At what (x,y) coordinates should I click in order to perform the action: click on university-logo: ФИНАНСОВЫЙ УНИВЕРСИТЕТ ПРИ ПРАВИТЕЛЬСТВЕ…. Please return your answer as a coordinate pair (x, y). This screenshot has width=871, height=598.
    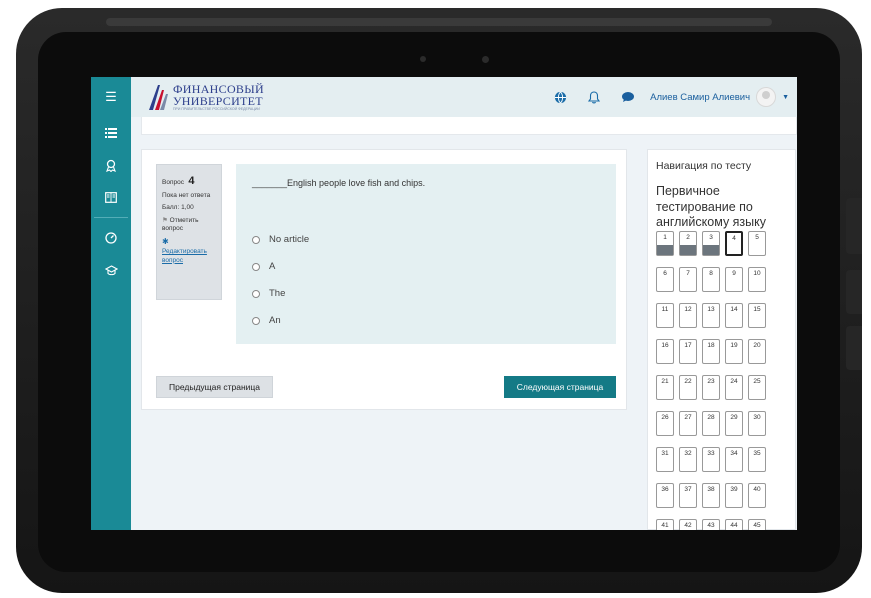
    Looking at the image, I should click on (205, 97).